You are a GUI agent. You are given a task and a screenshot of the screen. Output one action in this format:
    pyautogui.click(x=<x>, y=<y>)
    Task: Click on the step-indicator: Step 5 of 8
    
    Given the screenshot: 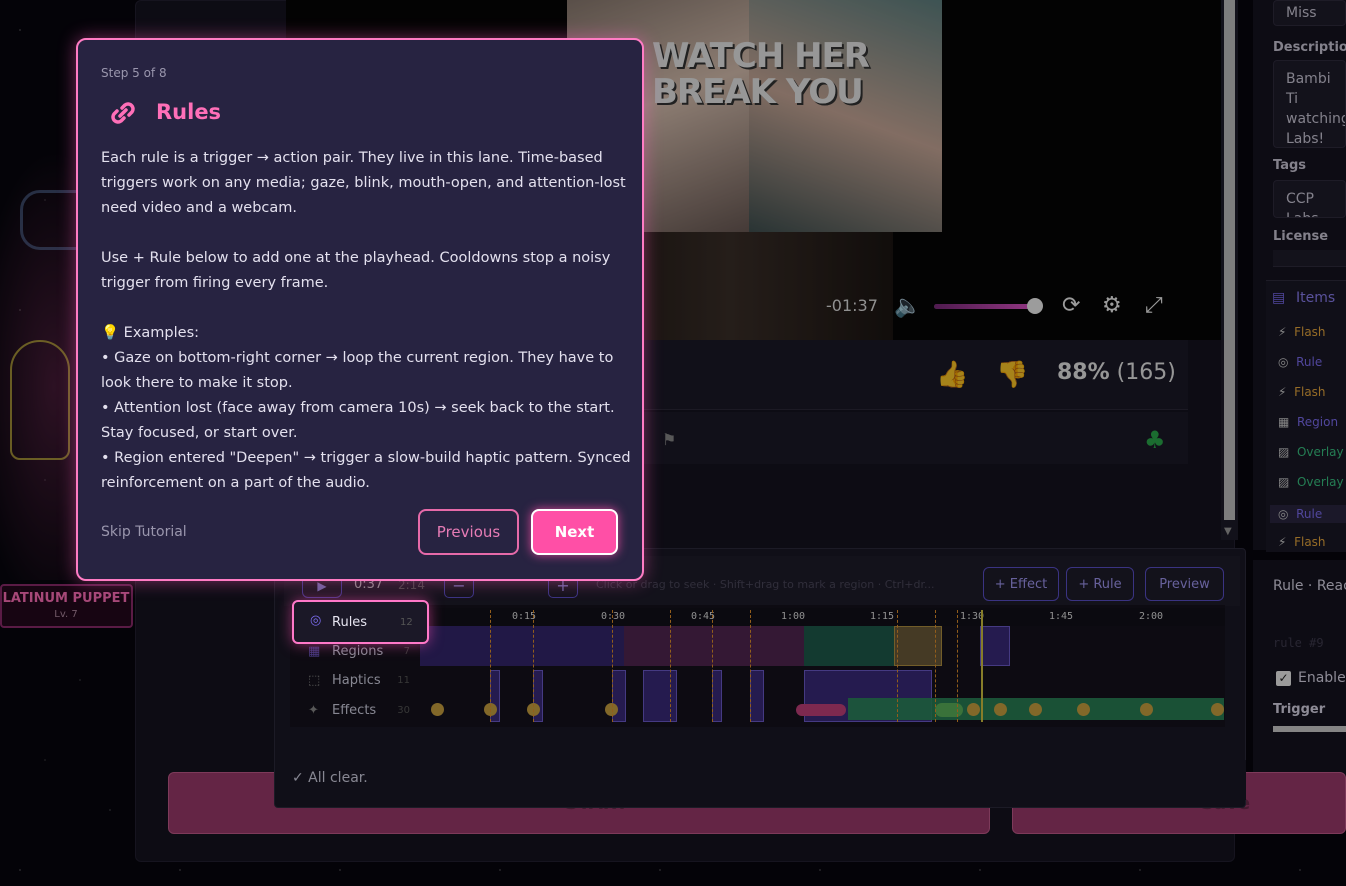 What is the action you would take?
    pyautogui.click(x=134, y=73)
    